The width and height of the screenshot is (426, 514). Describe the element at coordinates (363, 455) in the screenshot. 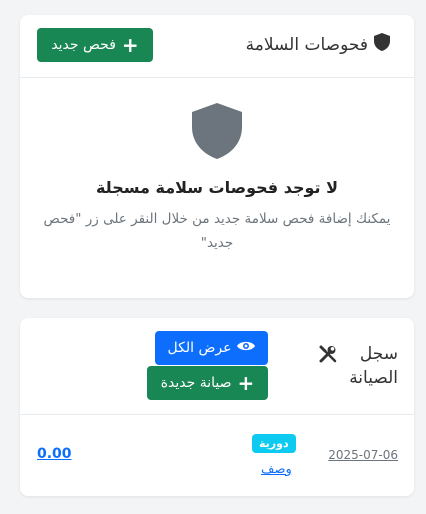

I see `record-date-link: 2025-07-06` at that location.